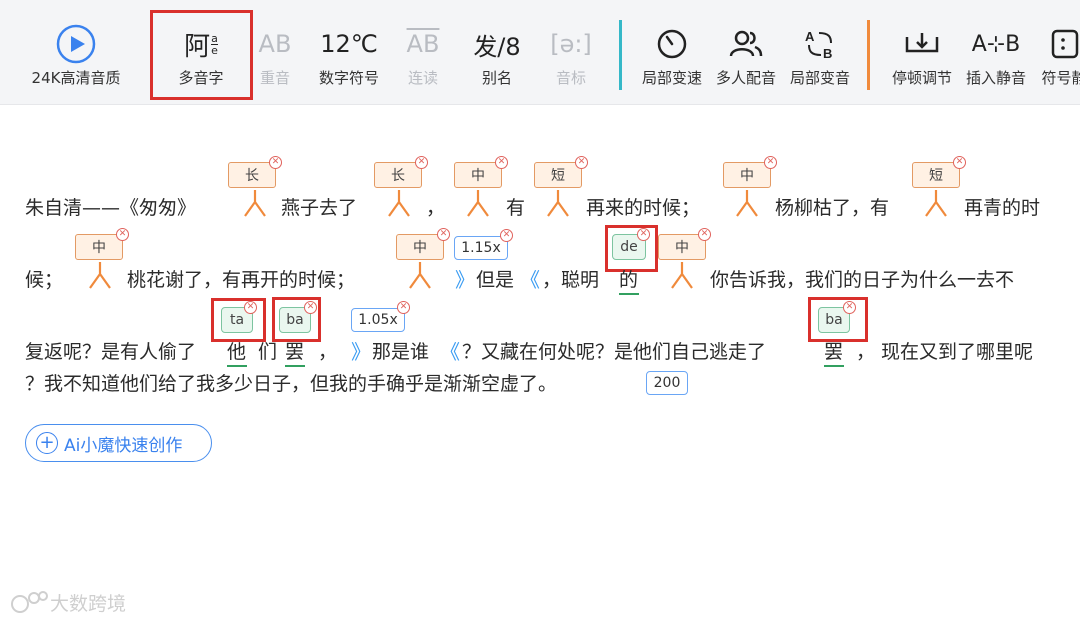 The image size is (1080, 624). What do you see at coordinates (497, 46) in the screenshot?
I see `alias-icon: 发/8` at bounding box center [497, 46].